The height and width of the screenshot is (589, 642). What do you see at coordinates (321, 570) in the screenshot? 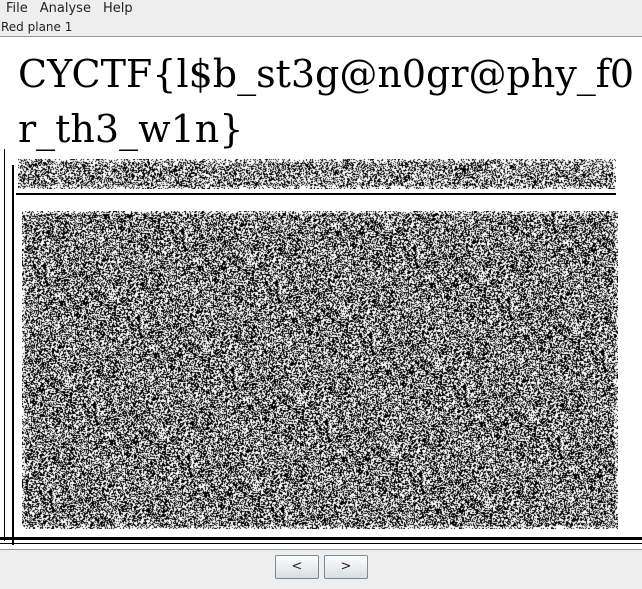
I see `navigation-bar: < >` at bounding box center [321, 570].